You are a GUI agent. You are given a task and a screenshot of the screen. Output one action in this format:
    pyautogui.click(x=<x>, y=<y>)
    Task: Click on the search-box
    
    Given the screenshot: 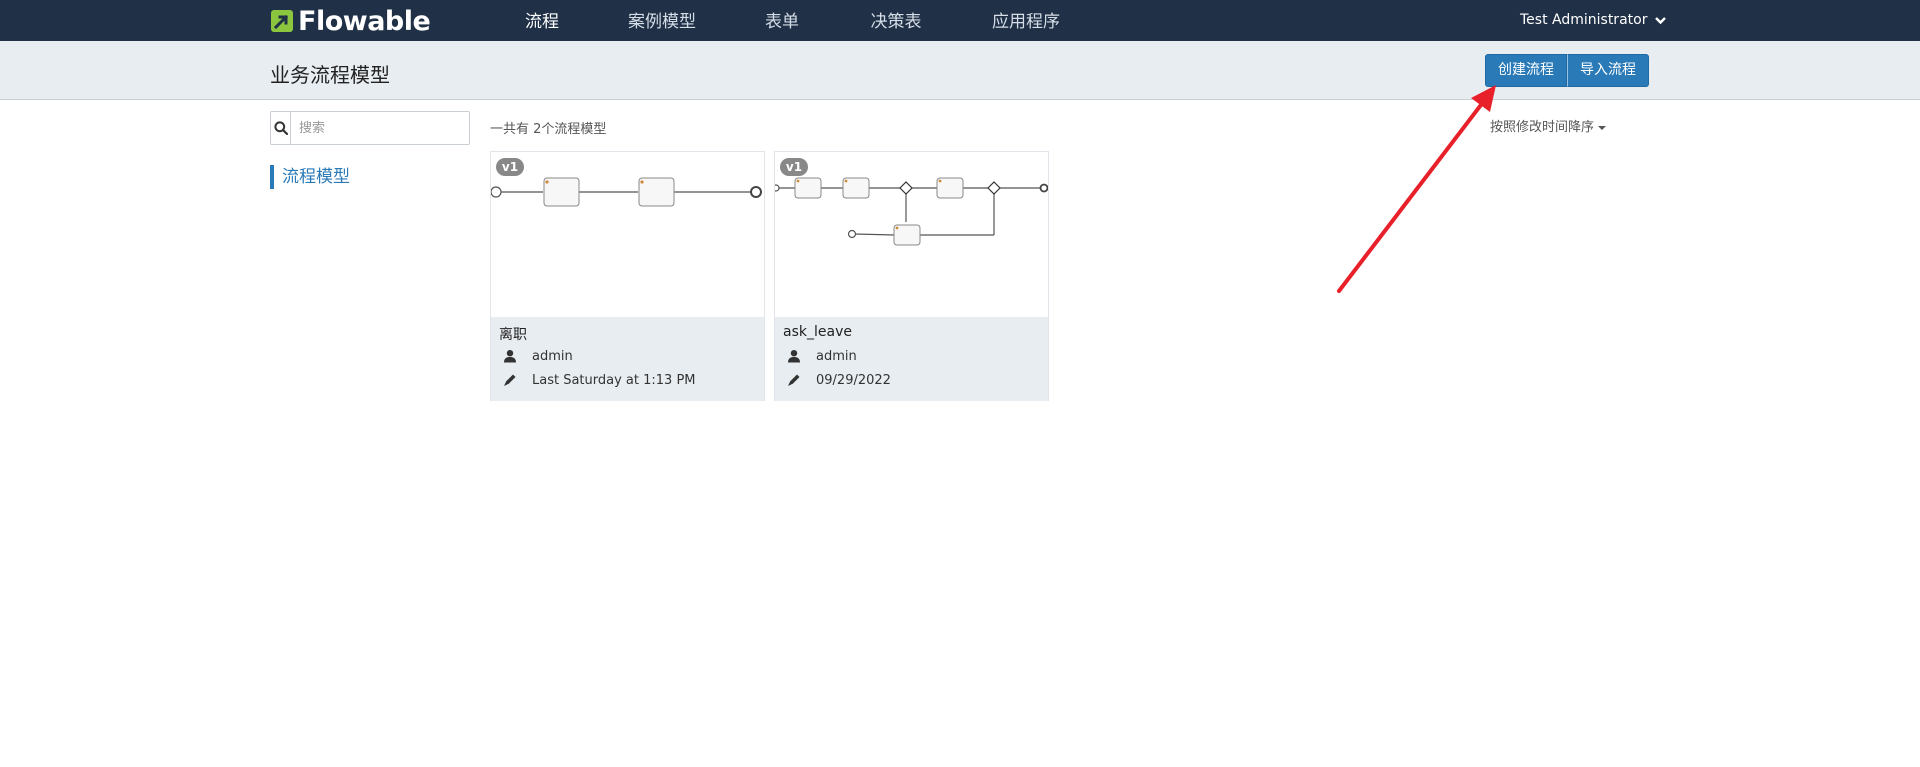 What is the action you would take?
    pyautogui.click(x=370, y=128)
    